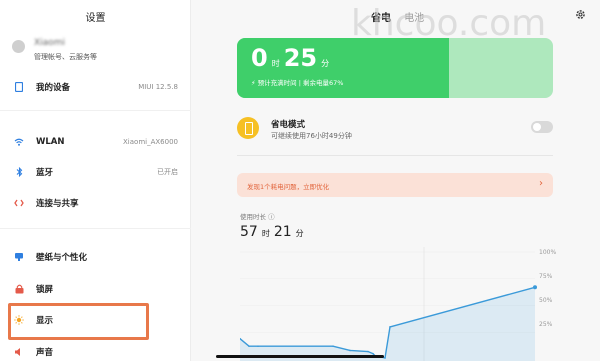  What do you see at coordinates (96, 172) in the screenshot?
I see `sidebar-item-bluetooth: 蓝牙 已开启` at bounding box center [96, 172].